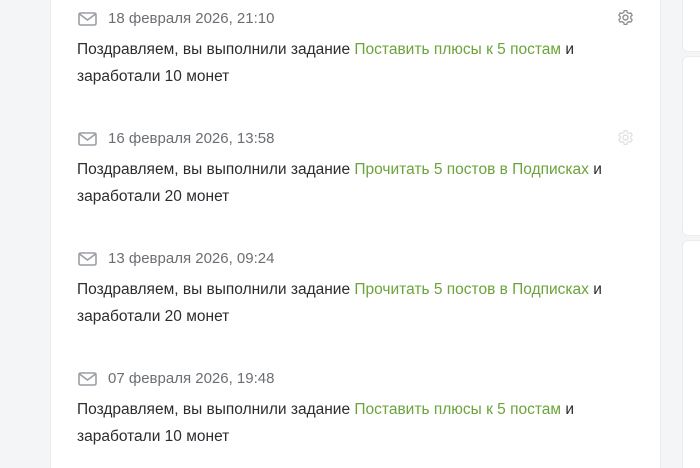 The height and width of the screenshot is (468, 700). I want to click on notification-date: 13 февраля 2026, 09:24, so click(191, 258).